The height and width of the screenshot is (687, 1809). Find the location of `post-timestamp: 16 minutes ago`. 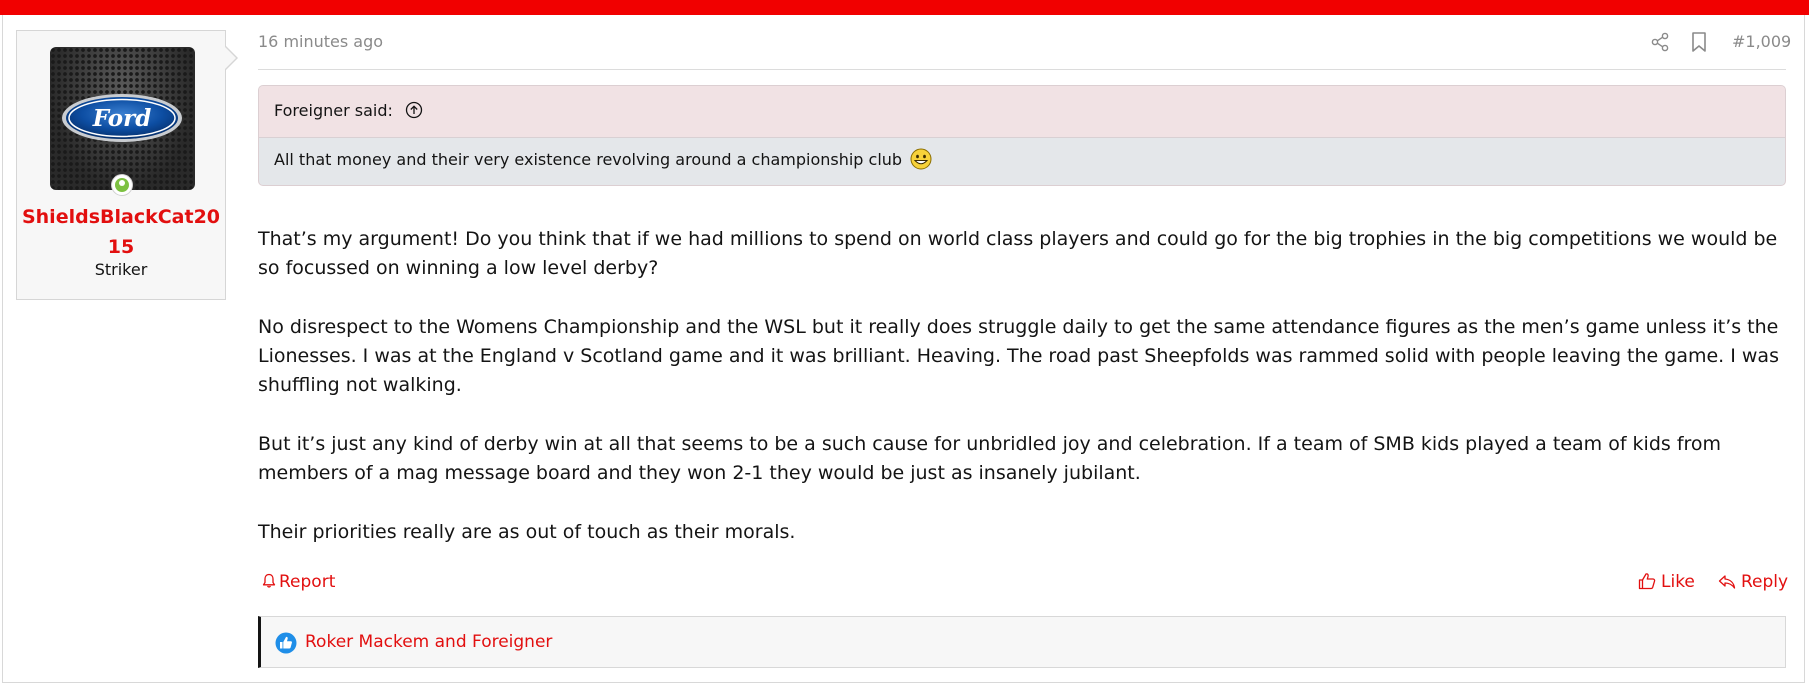

post-timestamp: 16 minutes ago is located at coordinates (320, 41).